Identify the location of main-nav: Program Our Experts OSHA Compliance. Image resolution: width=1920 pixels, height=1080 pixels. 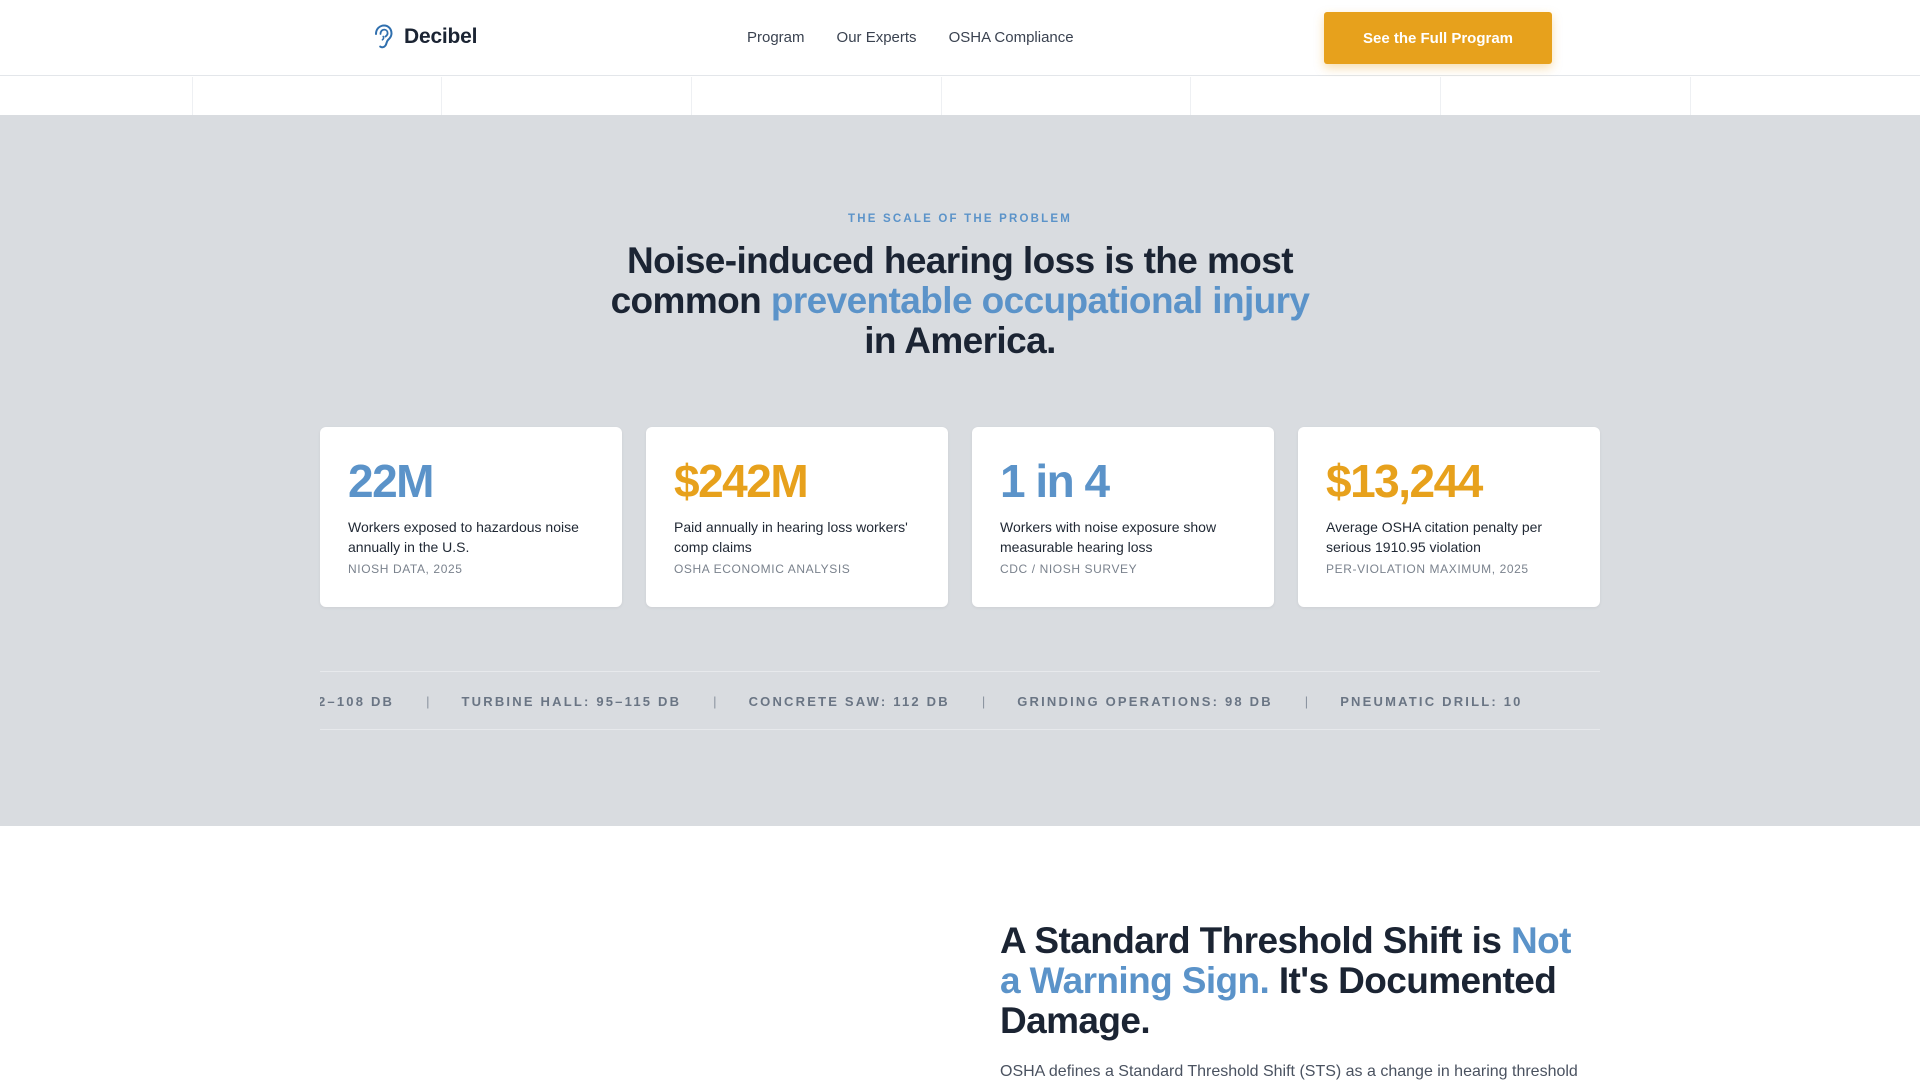
(910, 37).